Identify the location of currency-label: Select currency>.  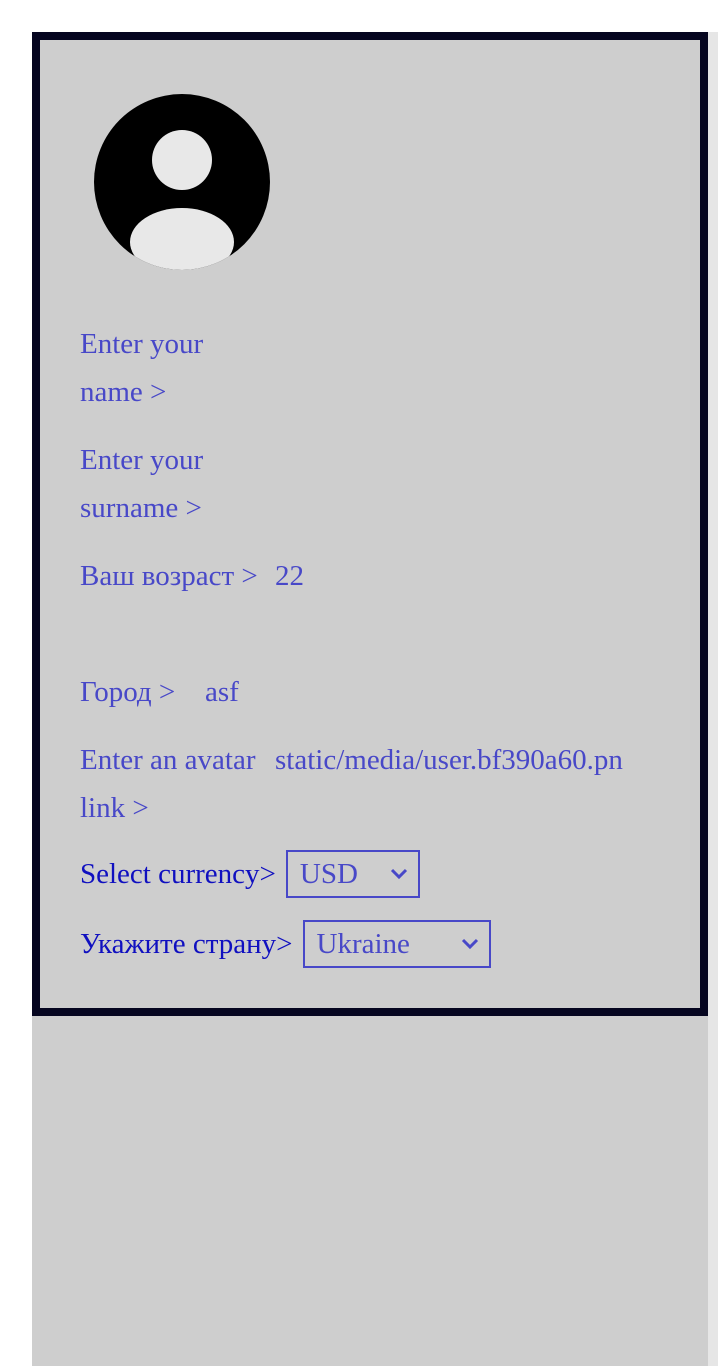
(178, 874).